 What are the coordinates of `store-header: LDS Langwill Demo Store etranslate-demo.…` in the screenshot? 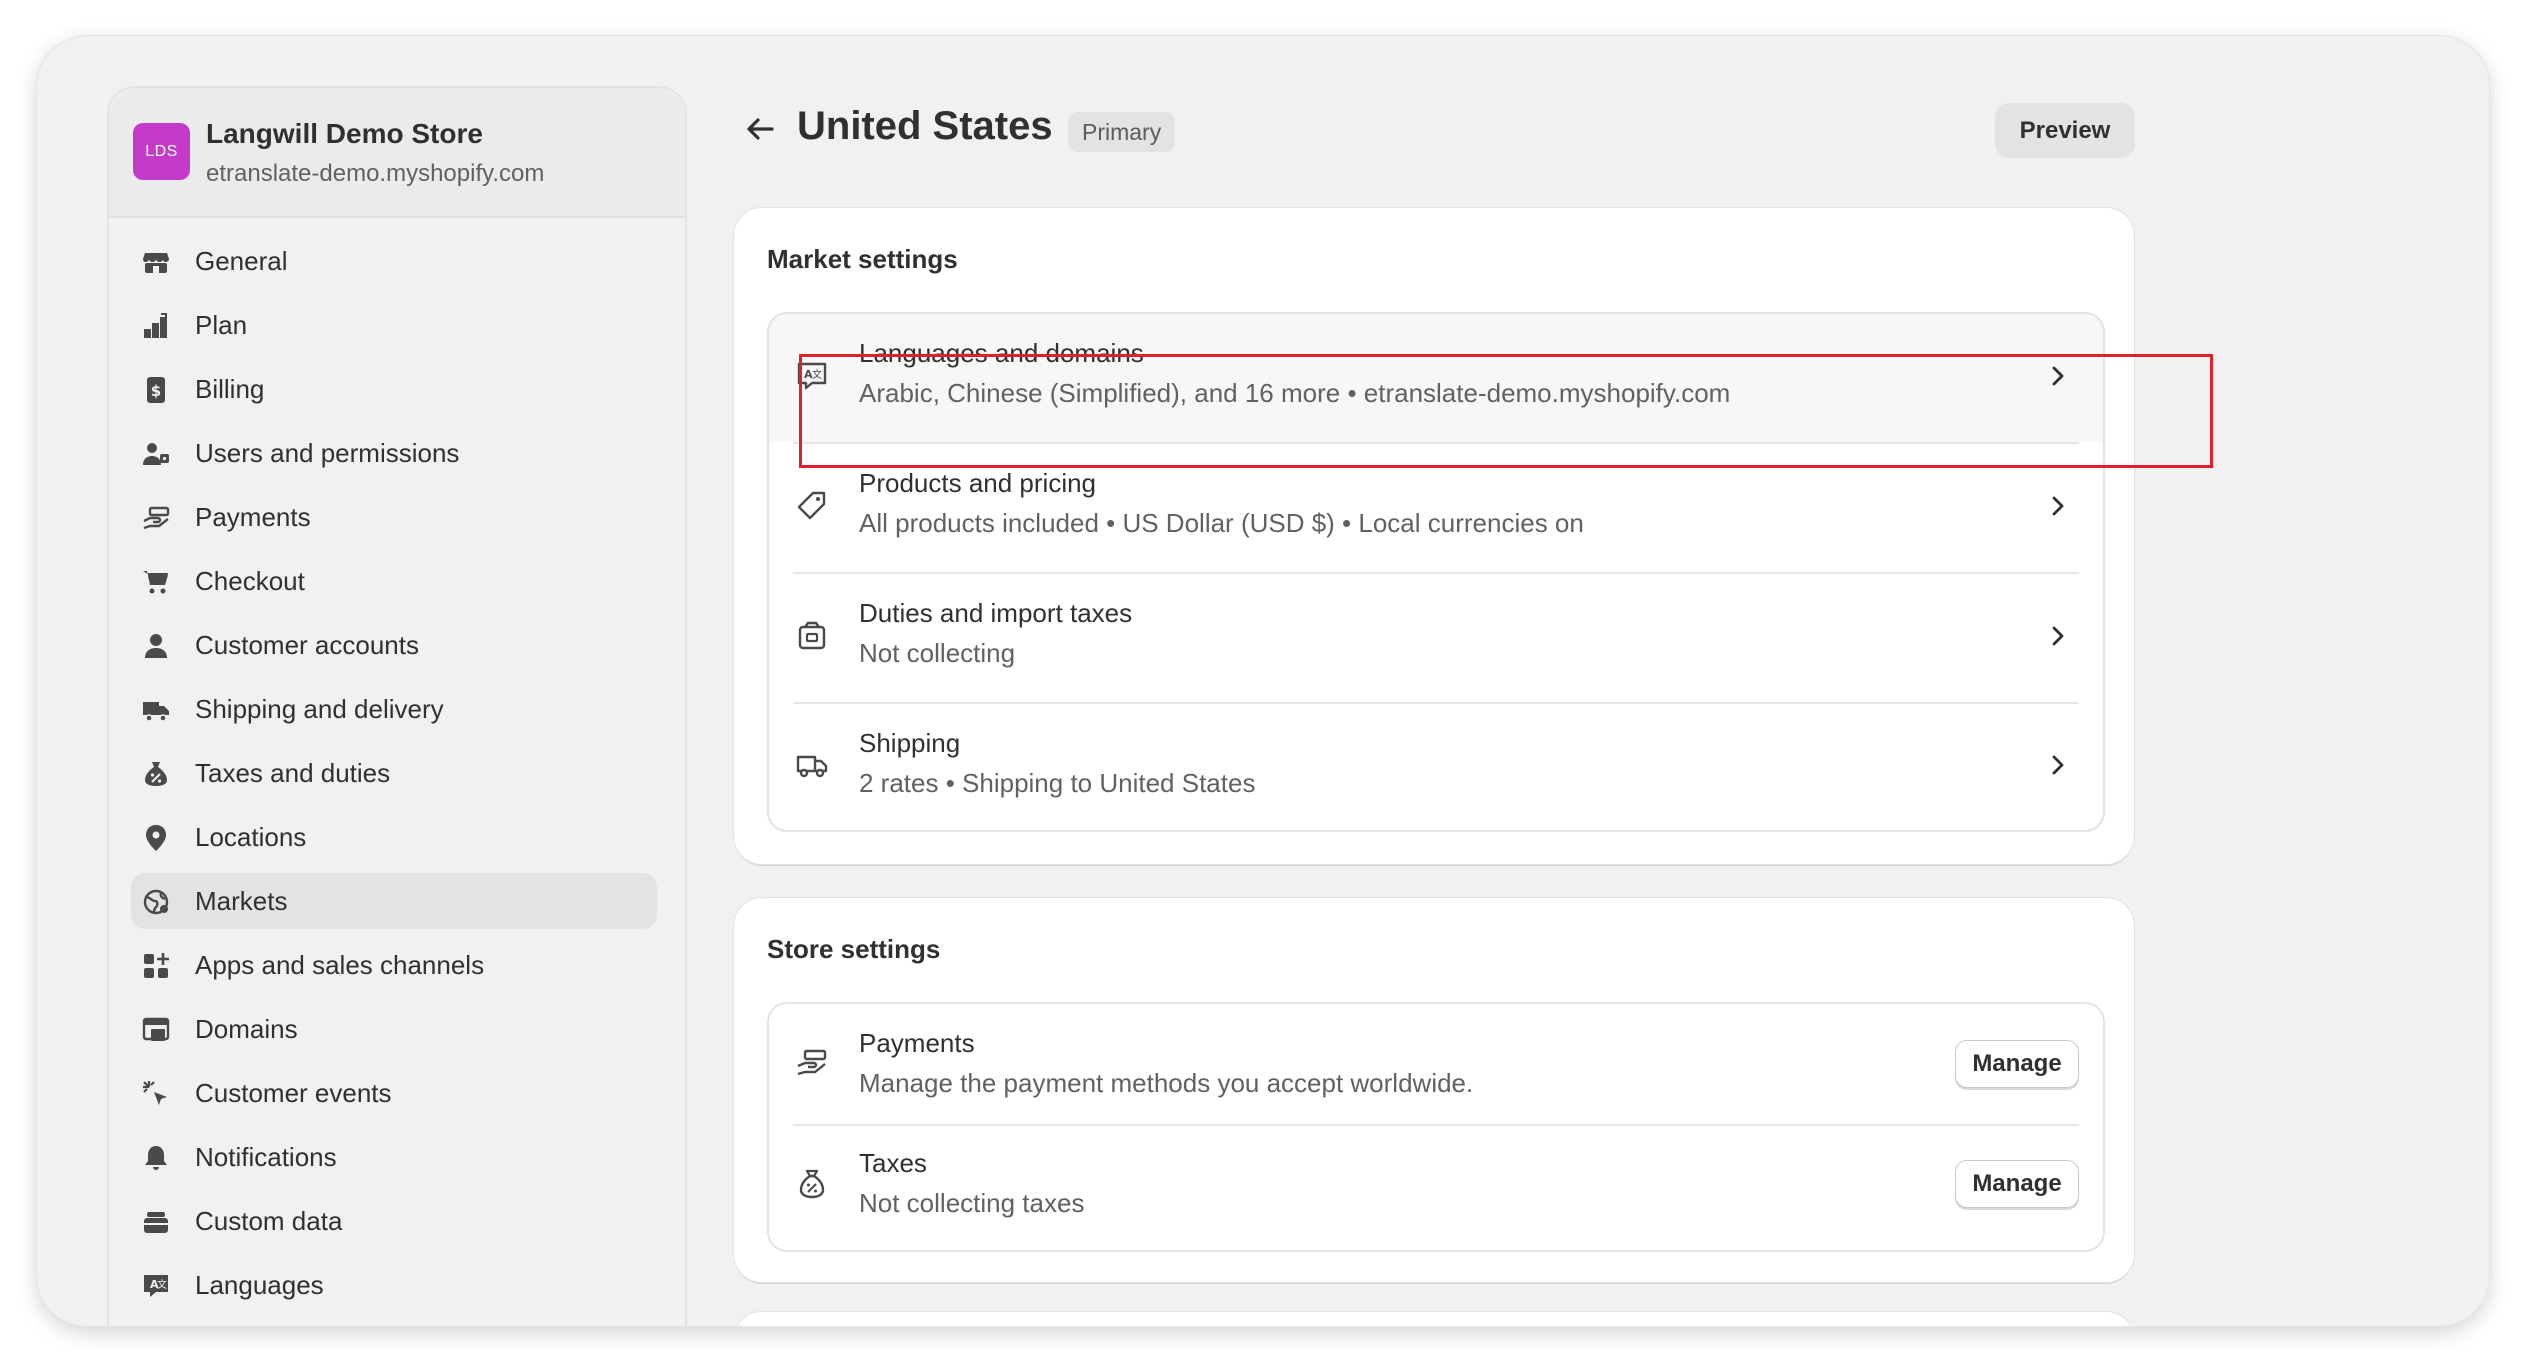 It's located at (397, 153).